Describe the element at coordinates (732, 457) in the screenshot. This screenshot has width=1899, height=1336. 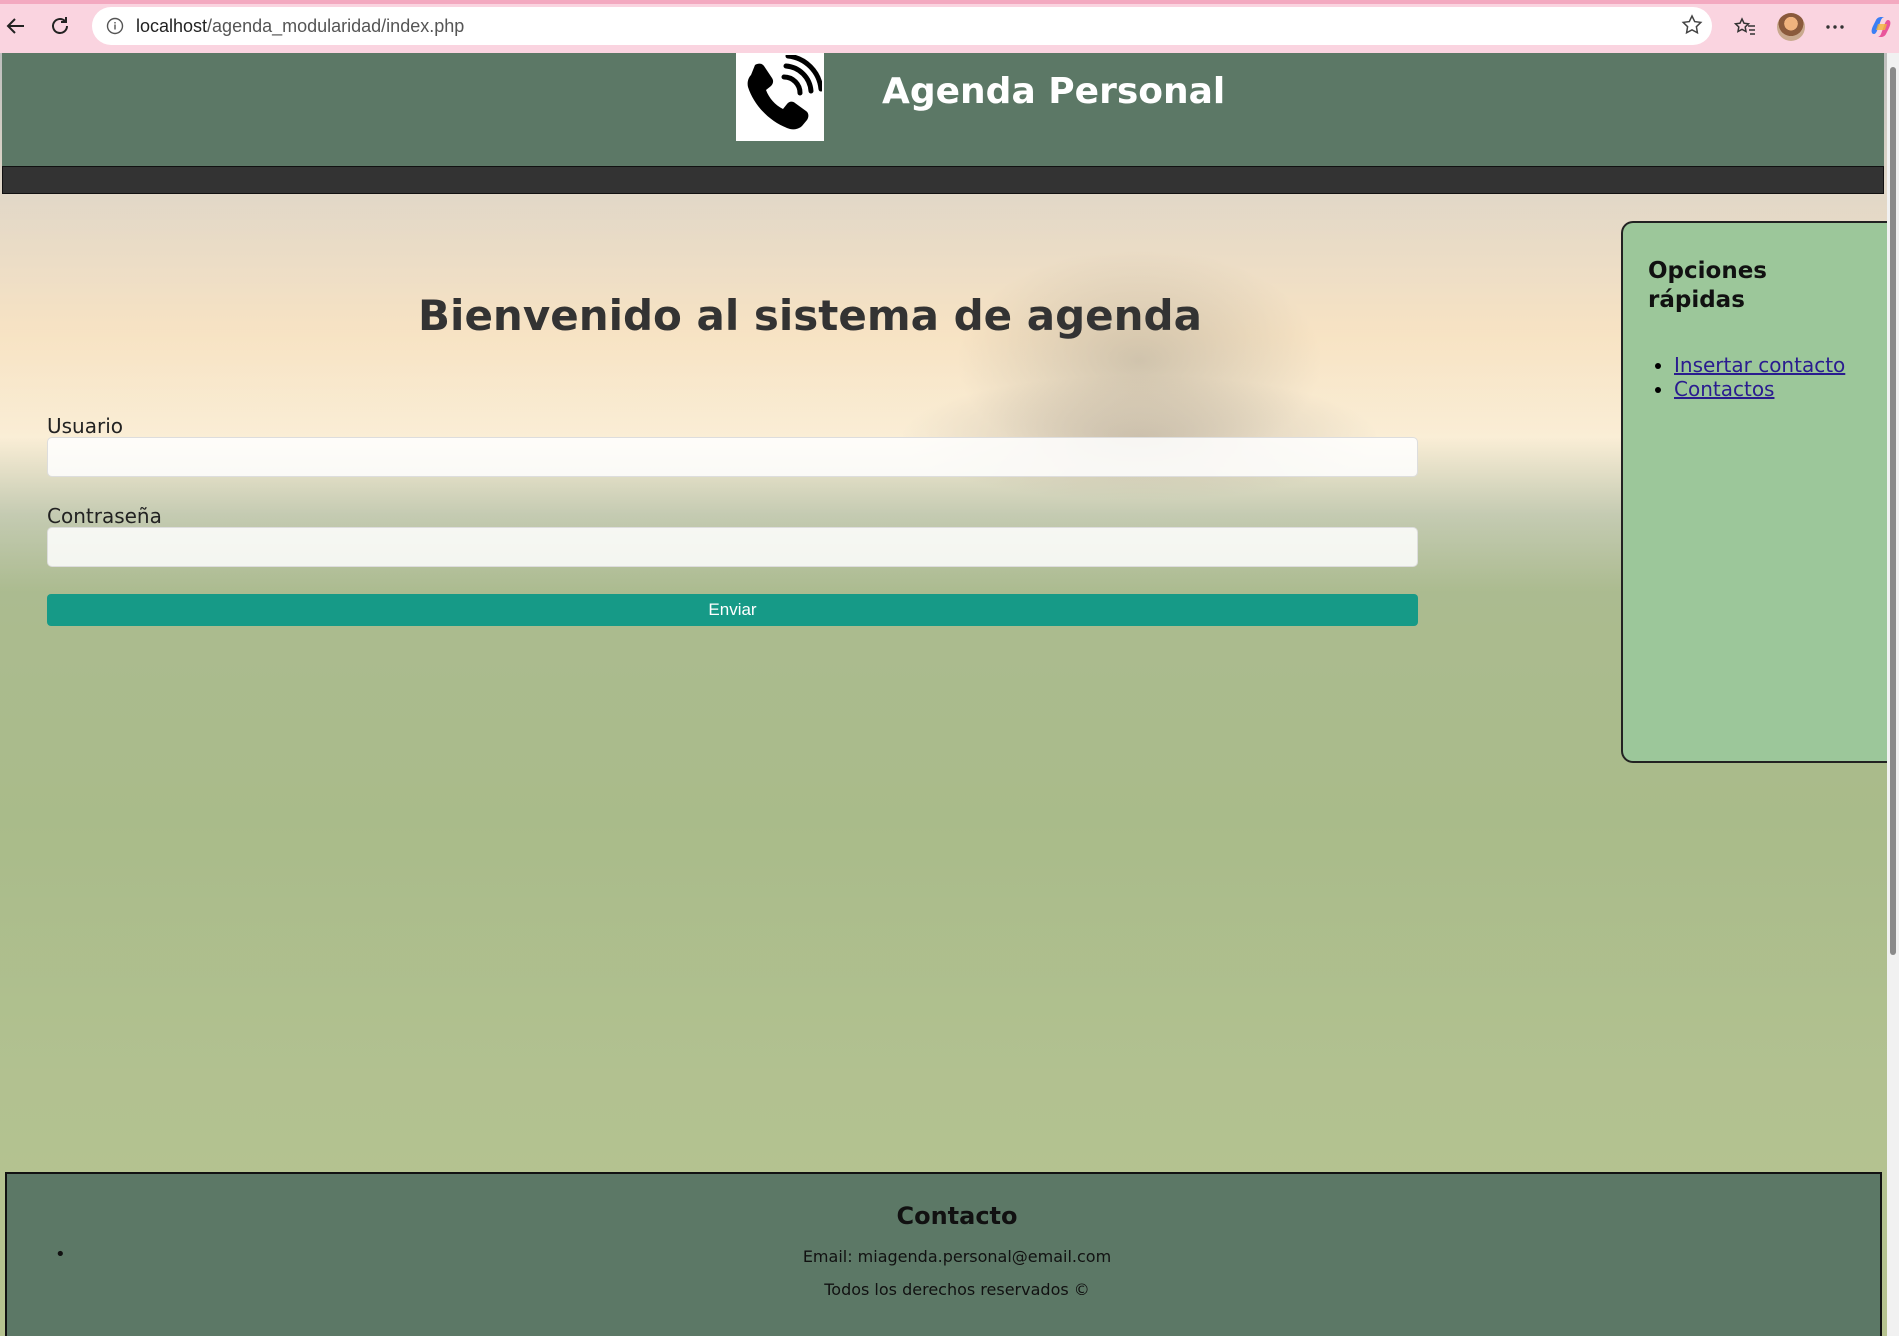
I see `username-input` at that location.